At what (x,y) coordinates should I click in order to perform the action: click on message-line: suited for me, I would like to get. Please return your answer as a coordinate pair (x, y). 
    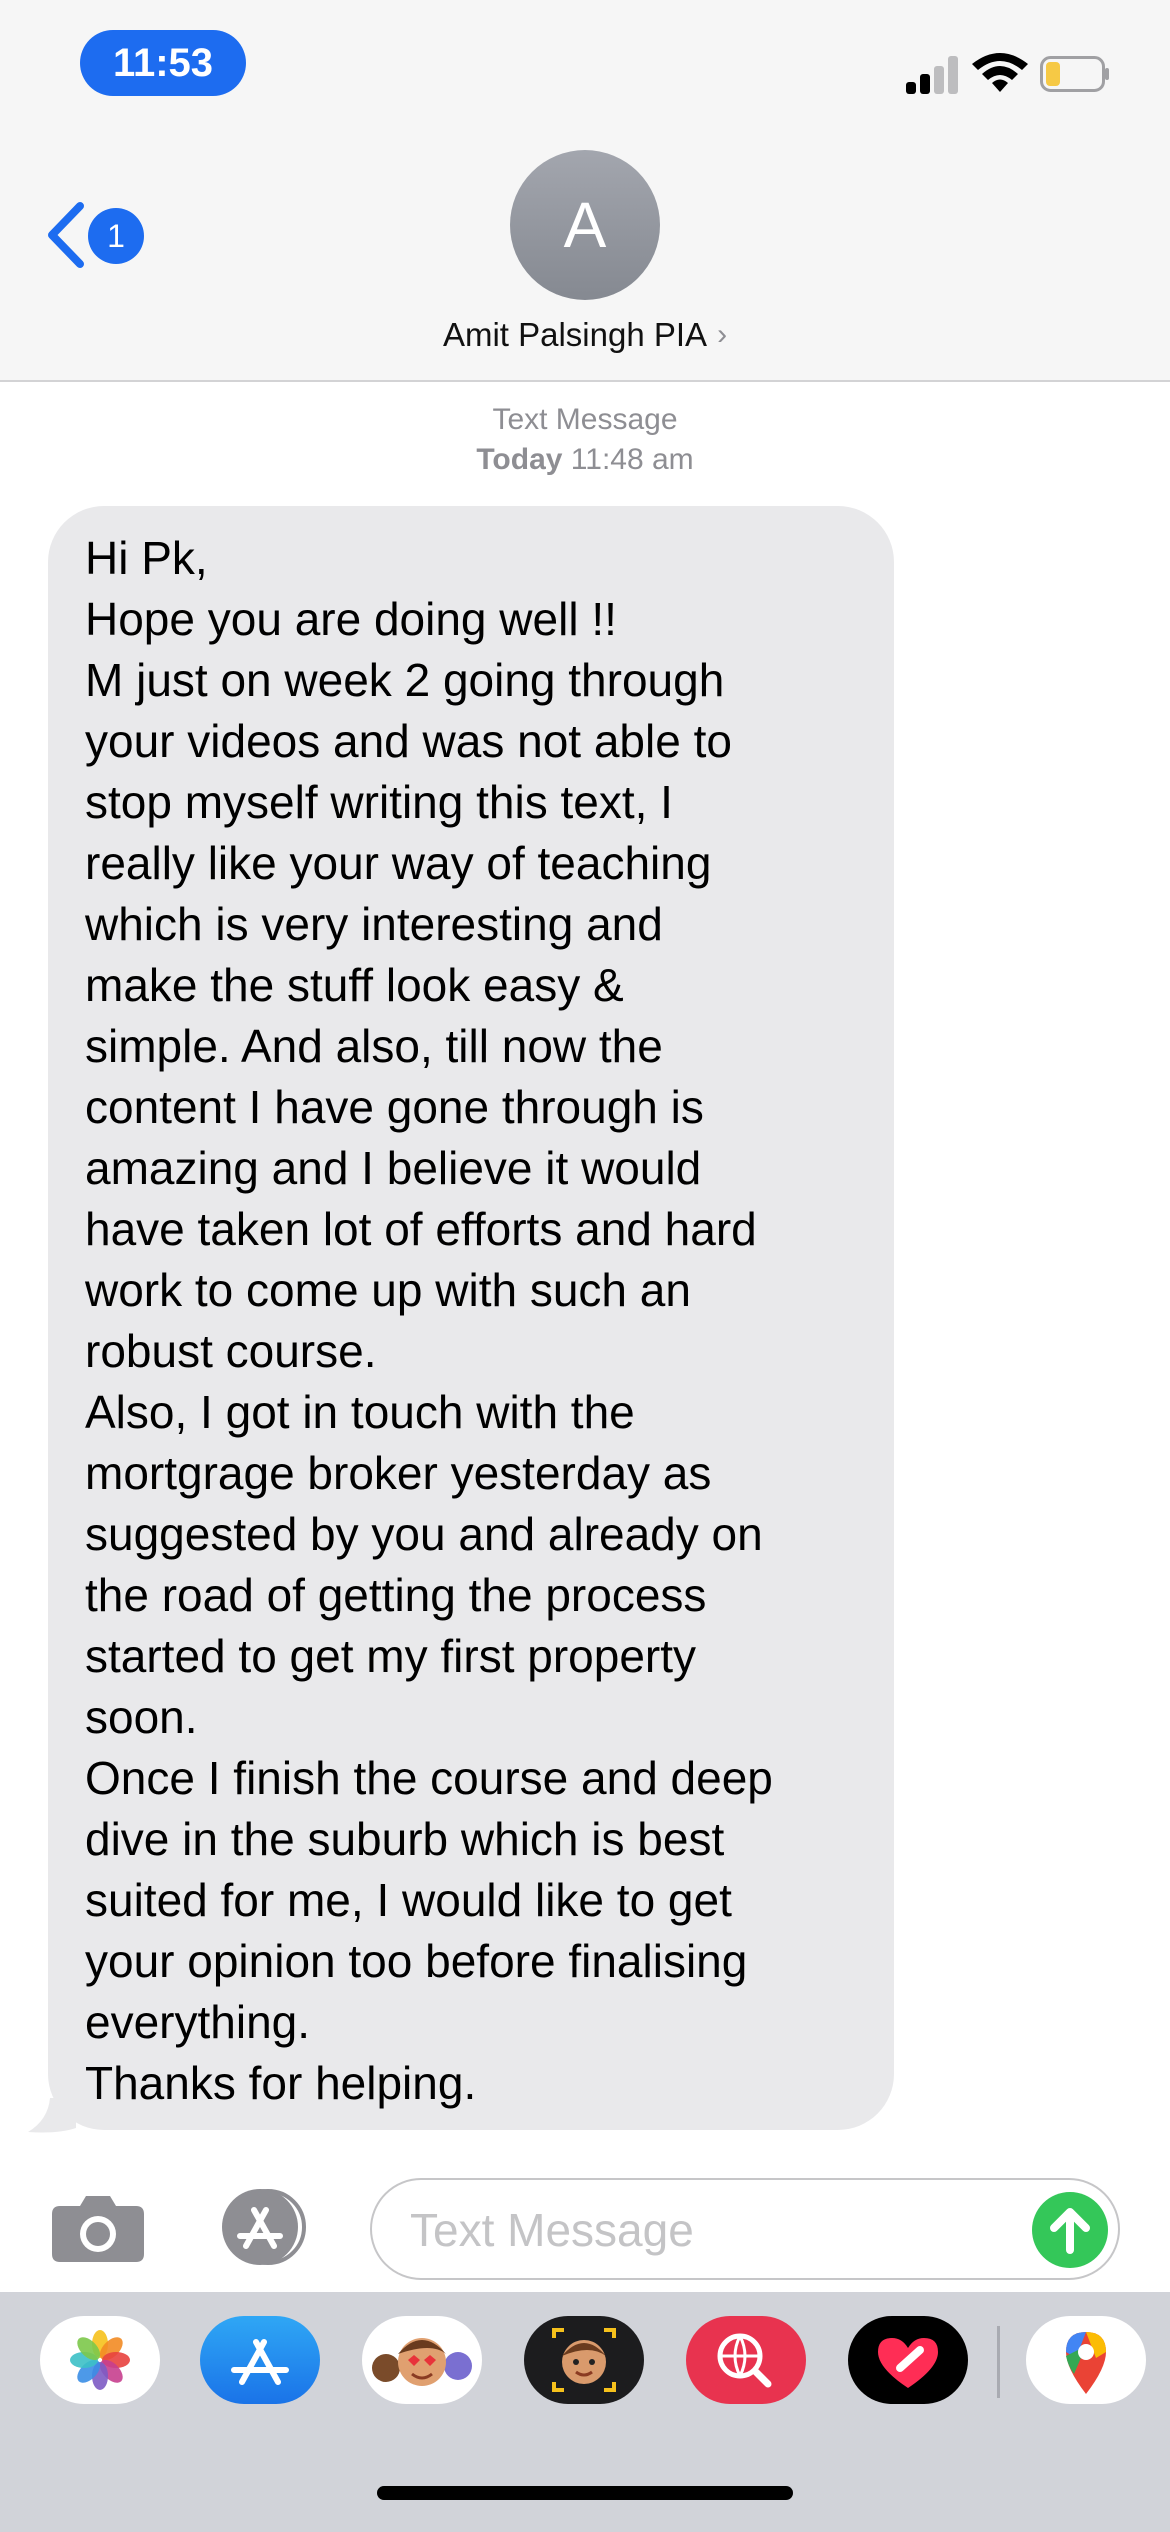
    Looking at the image, I should click on (408, 1900).